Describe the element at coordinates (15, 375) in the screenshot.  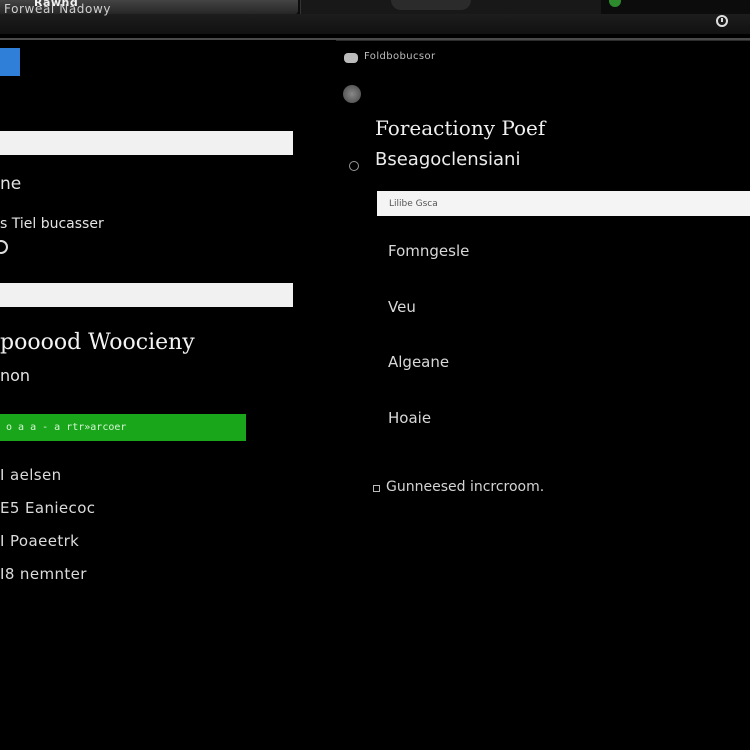
I see `left-subheading: non` at that location.